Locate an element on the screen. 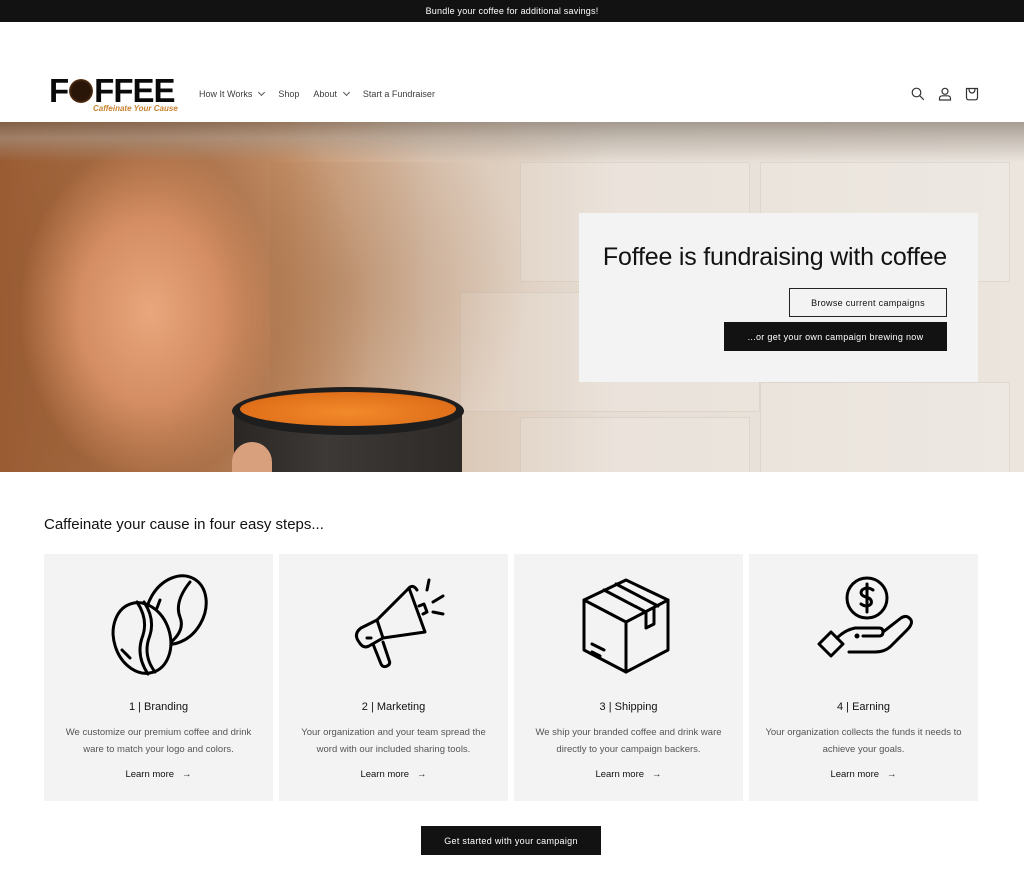 The width and height of the screenshot is (1024, 874). hand-coin-icon is located at coordinates (865, 617).